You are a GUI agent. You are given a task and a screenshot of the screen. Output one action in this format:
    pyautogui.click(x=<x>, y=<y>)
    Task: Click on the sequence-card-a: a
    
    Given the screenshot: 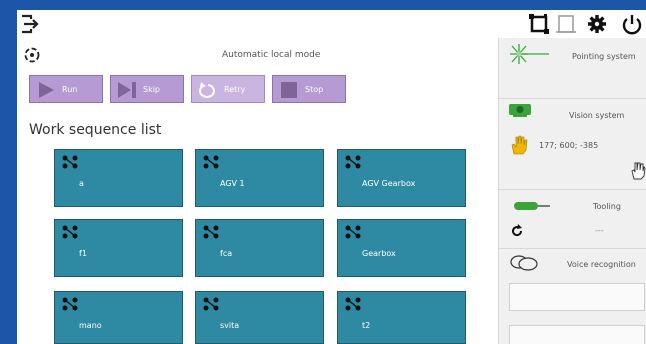 What is the action you would take?
    pyautogui.click(x=118, y=178)
    